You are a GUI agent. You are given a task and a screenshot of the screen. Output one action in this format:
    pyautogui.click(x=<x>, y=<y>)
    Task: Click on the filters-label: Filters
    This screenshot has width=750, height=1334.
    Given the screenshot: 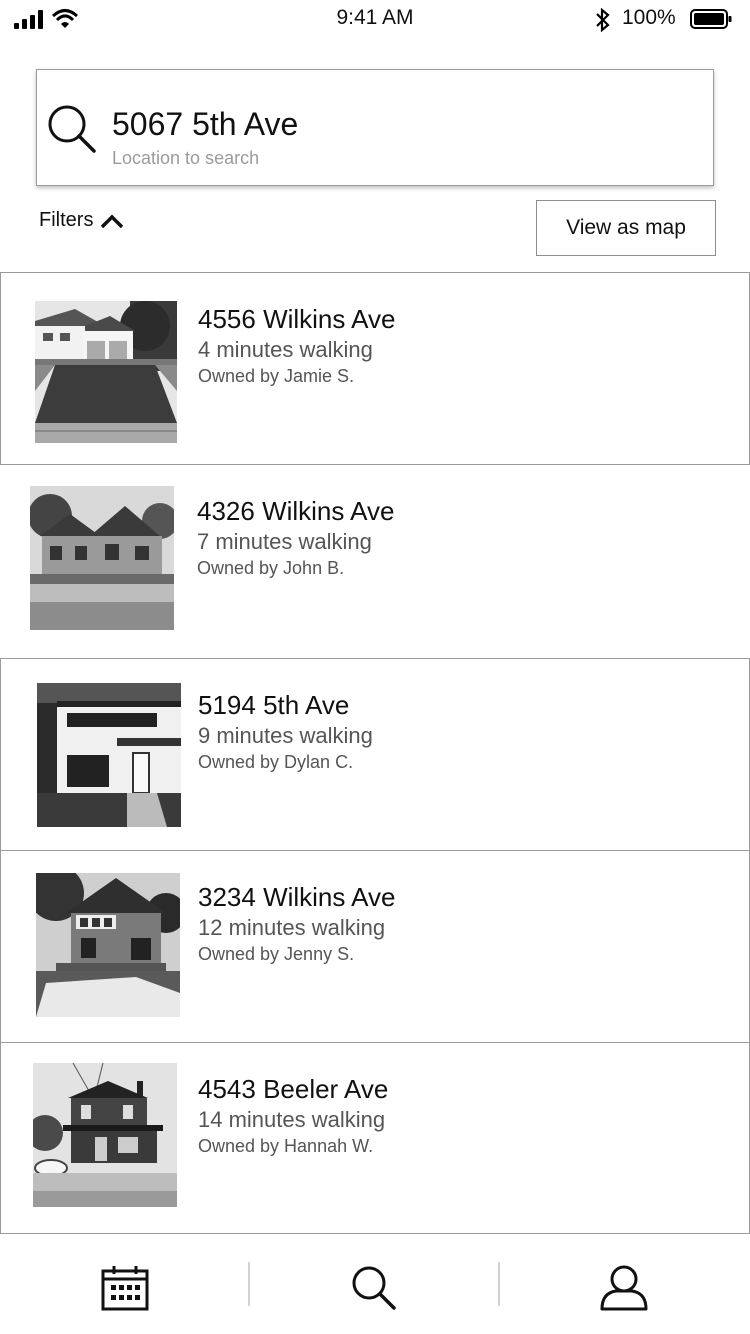 What is the action you would take?
    pyautogui.click(x=66, y=220)
    